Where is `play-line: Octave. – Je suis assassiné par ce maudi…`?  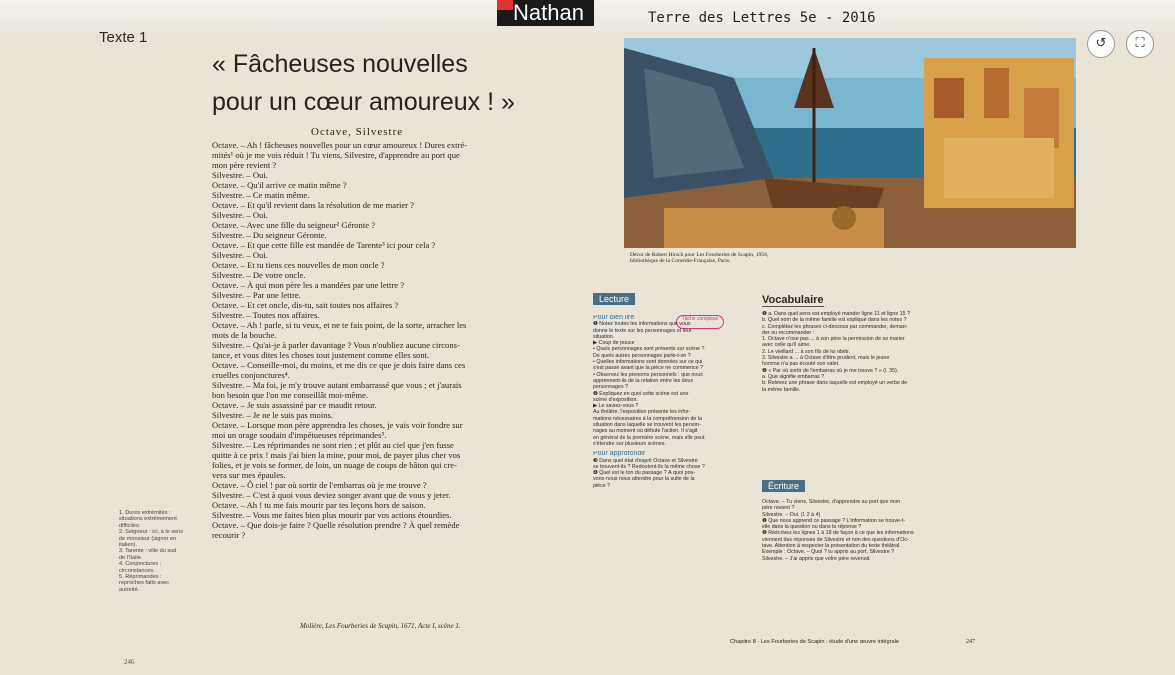
play-line: Octave. – Je suis assassiné par ce maudi… is located at coordinates (294, 405).